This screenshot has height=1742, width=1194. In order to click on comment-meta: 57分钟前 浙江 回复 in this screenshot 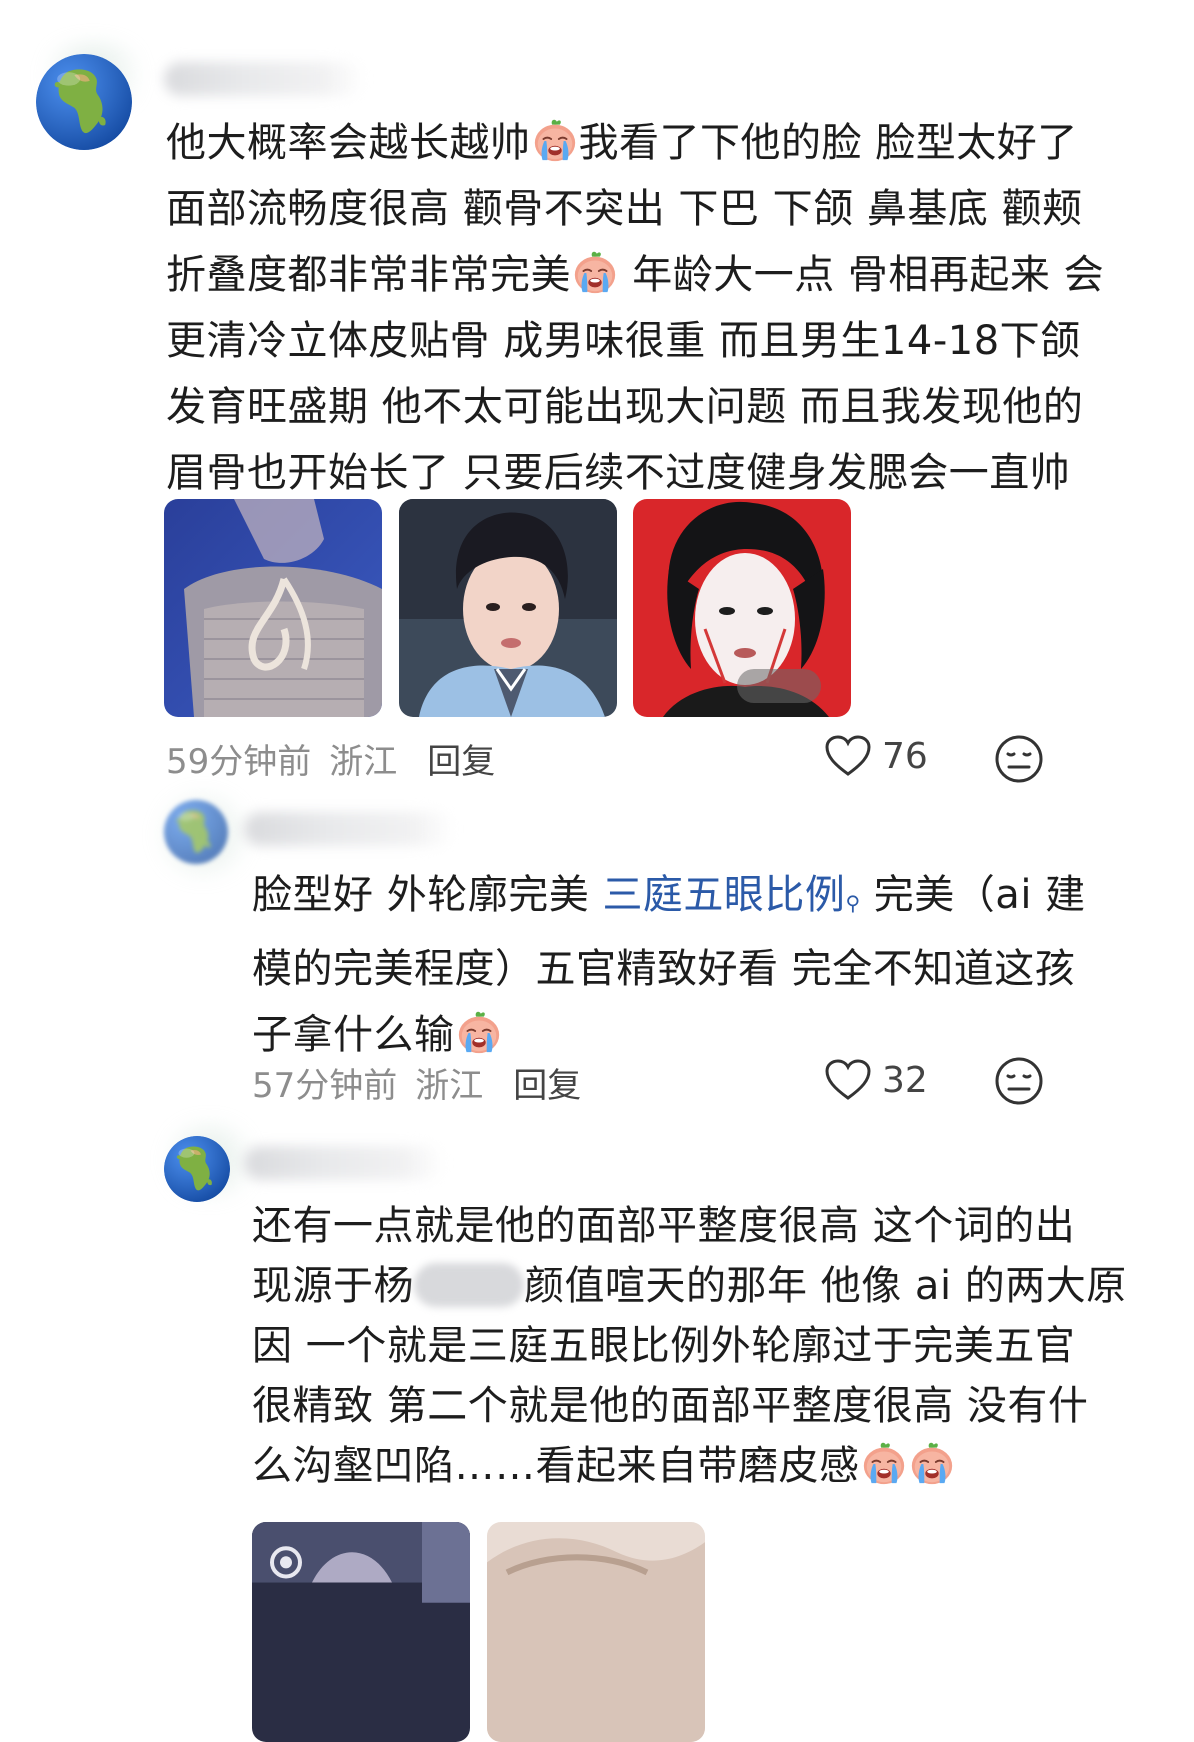, I will do `click(425, 1082)`.